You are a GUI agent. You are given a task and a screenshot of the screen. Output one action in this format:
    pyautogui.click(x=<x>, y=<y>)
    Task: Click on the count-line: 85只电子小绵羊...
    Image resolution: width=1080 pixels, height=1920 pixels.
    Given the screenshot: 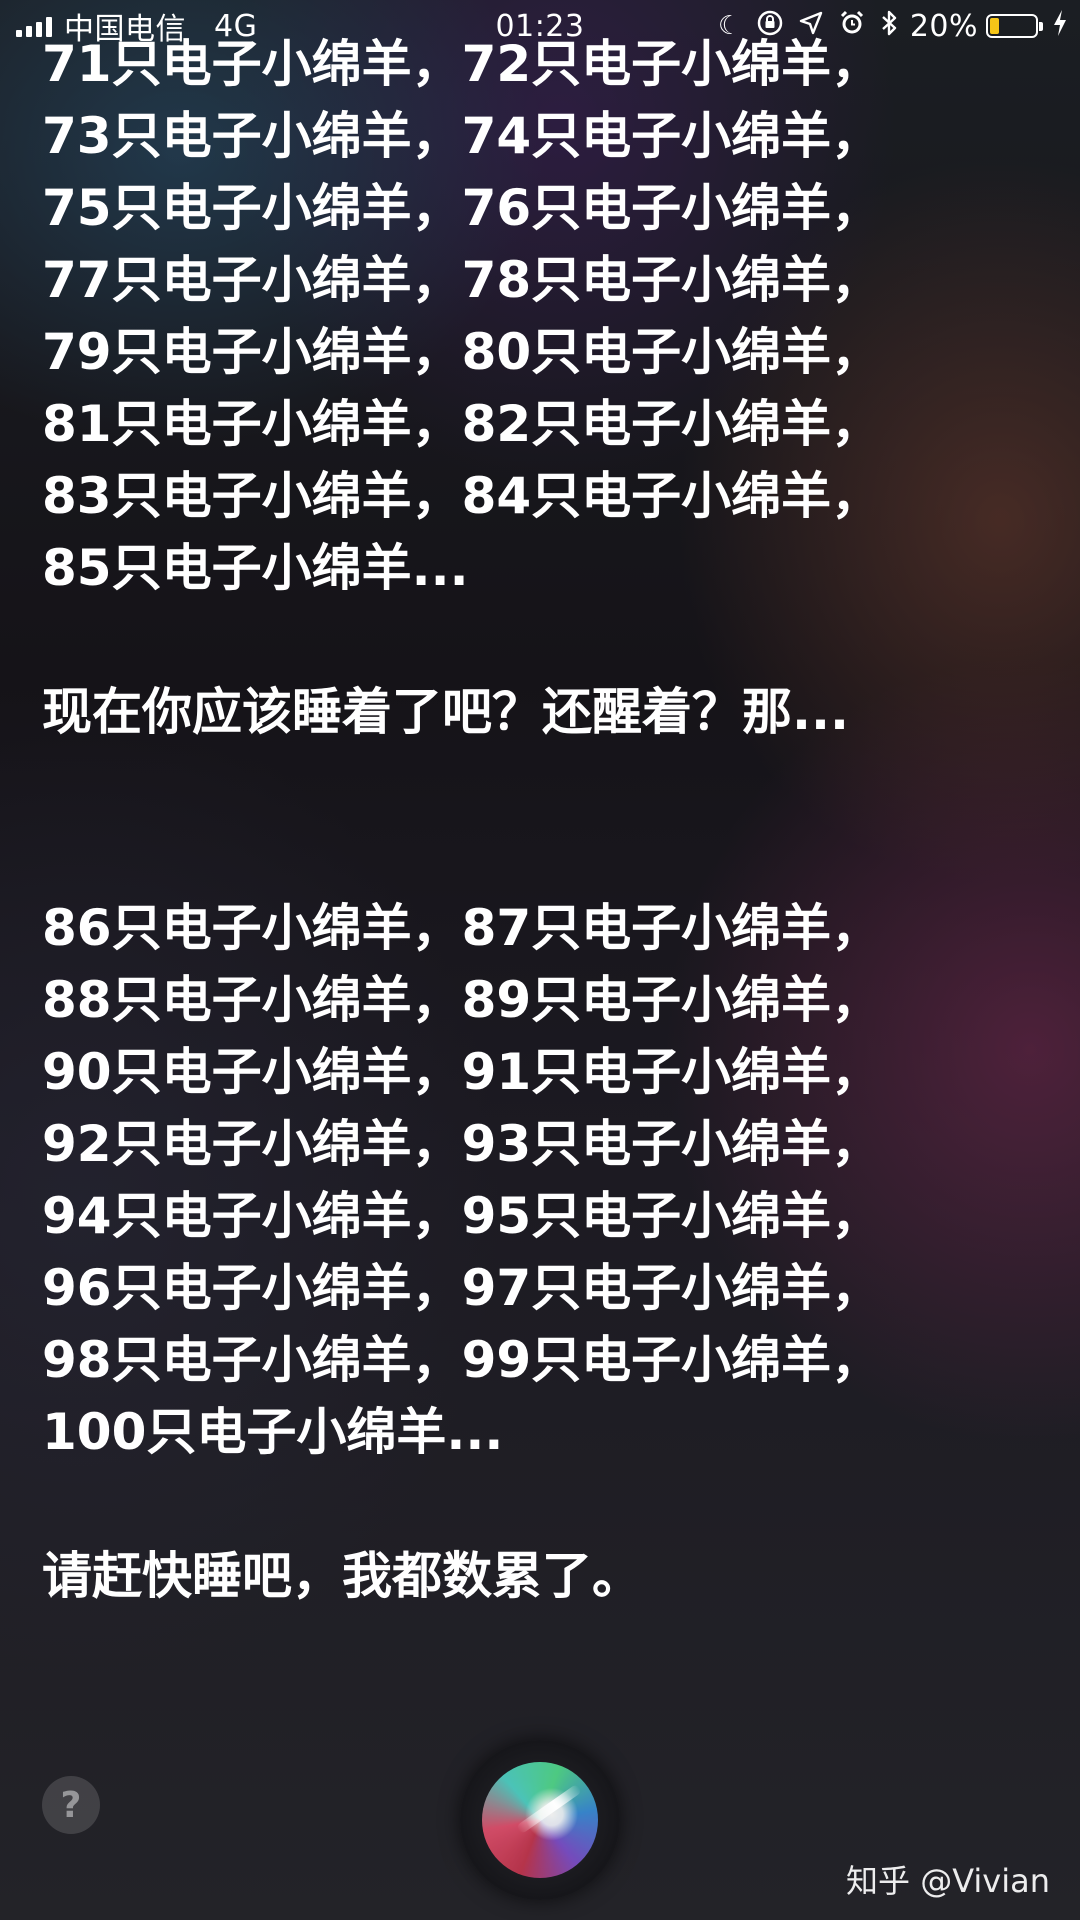 What is the action you would take?
    pyautogui.click(x=255, y=568)
    